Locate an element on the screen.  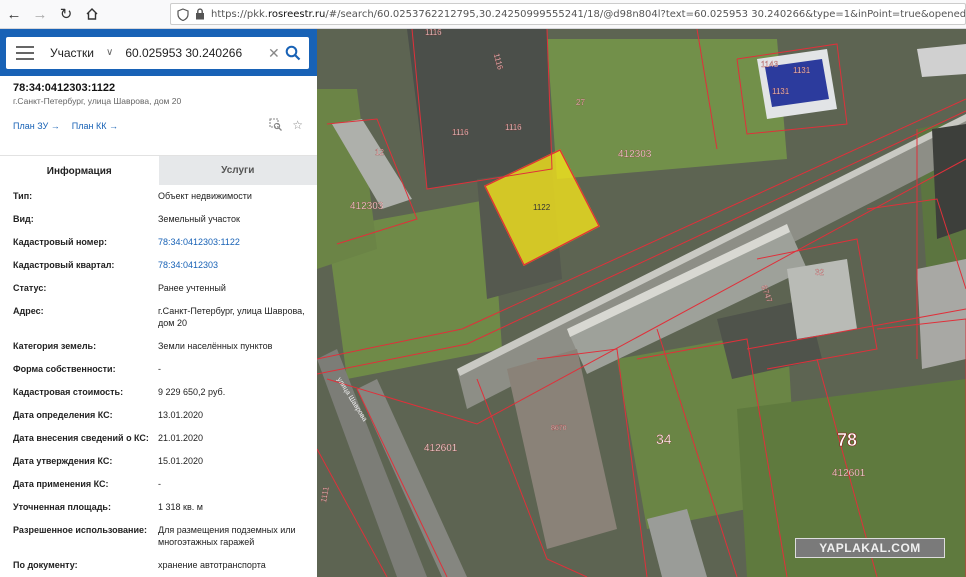
attribute-row: Форма собственности: - is located at coordinates (158, 374).